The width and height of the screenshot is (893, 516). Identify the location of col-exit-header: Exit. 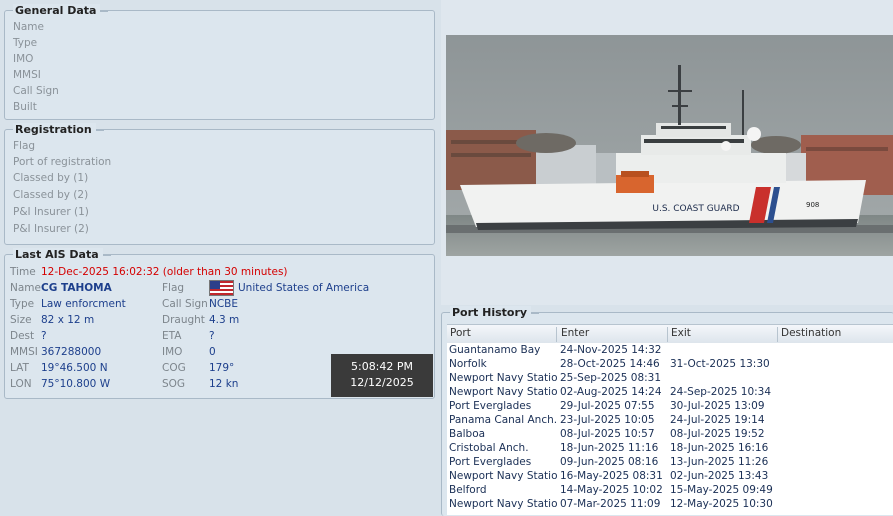
(723, 334).